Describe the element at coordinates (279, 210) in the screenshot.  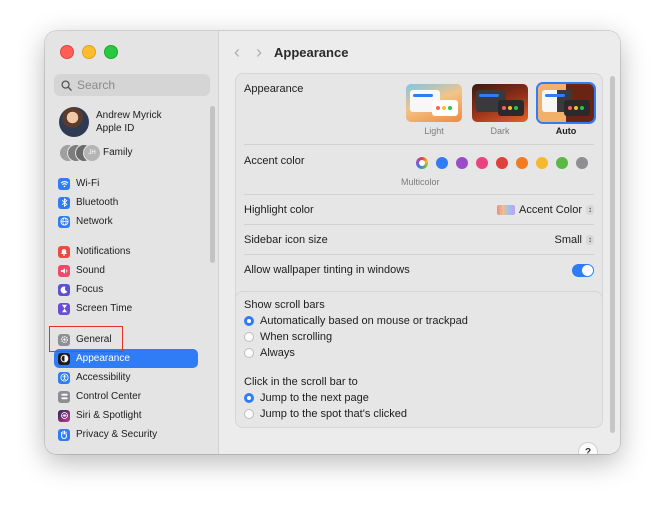
I see `highlight-color-label: Highlight color` at that location.